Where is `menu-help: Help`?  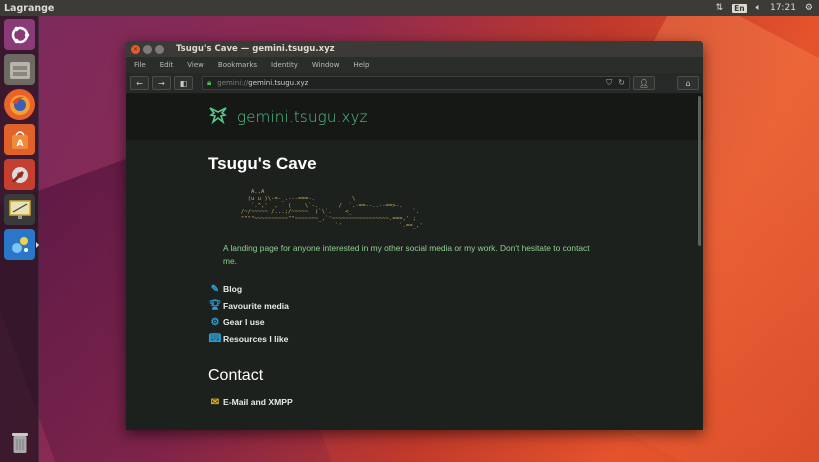
menu-help: Help is located at coordinates (365, 65).